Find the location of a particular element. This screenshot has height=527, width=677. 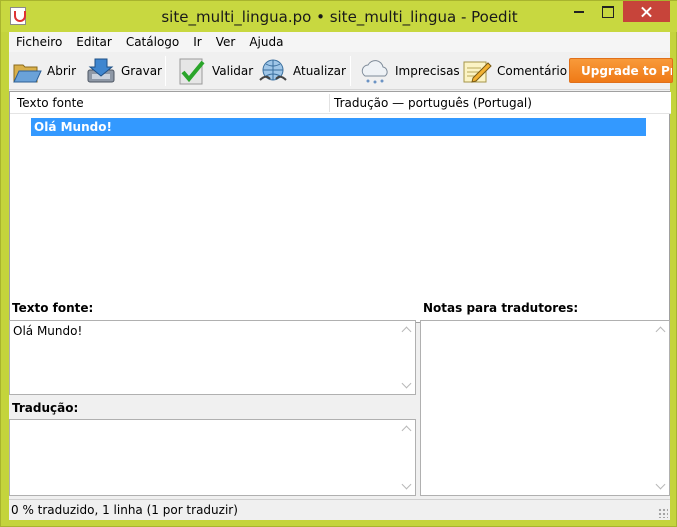

validate-label: Validar is located at coordinates (233, 71).